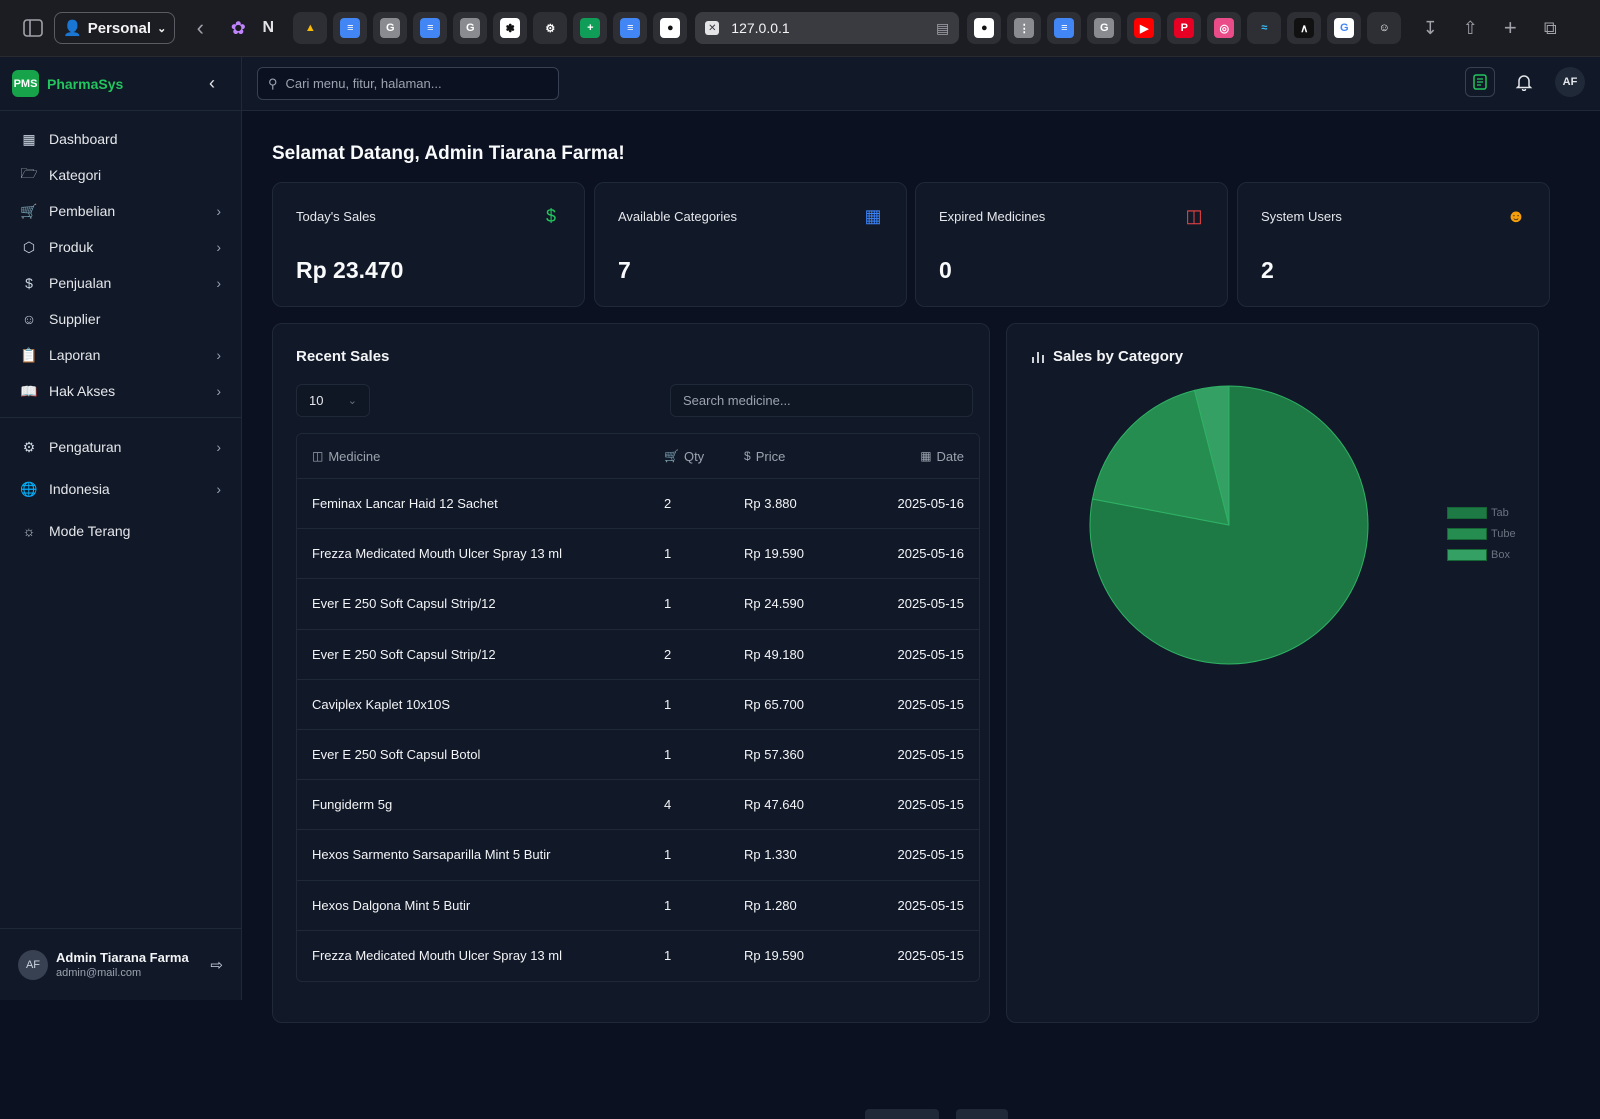  Describe the element at coordinates (1467, 512) in the screenshot. I see `legend-swatch` at that location.